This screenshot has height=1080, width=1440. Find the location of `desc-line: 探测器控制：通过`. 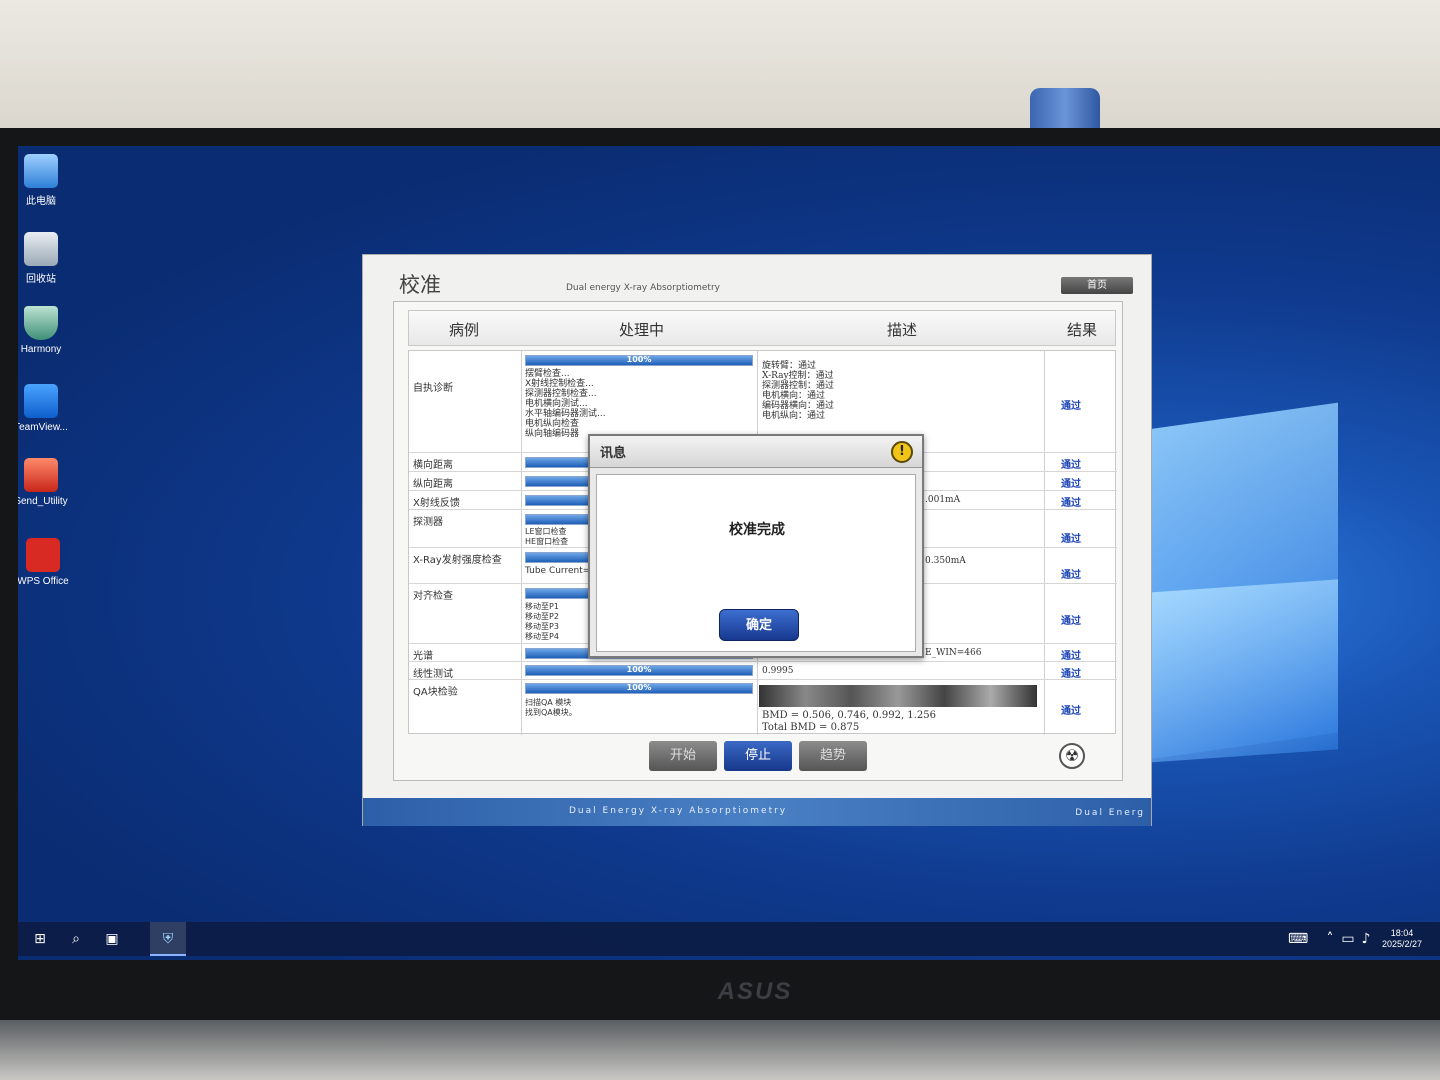

desc-line: 探测器控制：通过 is located at coordinates (798, 386).